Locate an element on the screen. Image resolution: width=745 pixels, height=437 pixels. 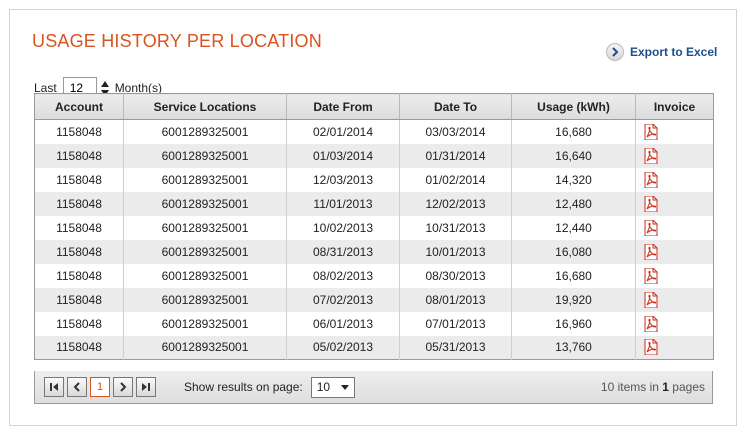
next-page-icon is located at coordinates (123, 387).